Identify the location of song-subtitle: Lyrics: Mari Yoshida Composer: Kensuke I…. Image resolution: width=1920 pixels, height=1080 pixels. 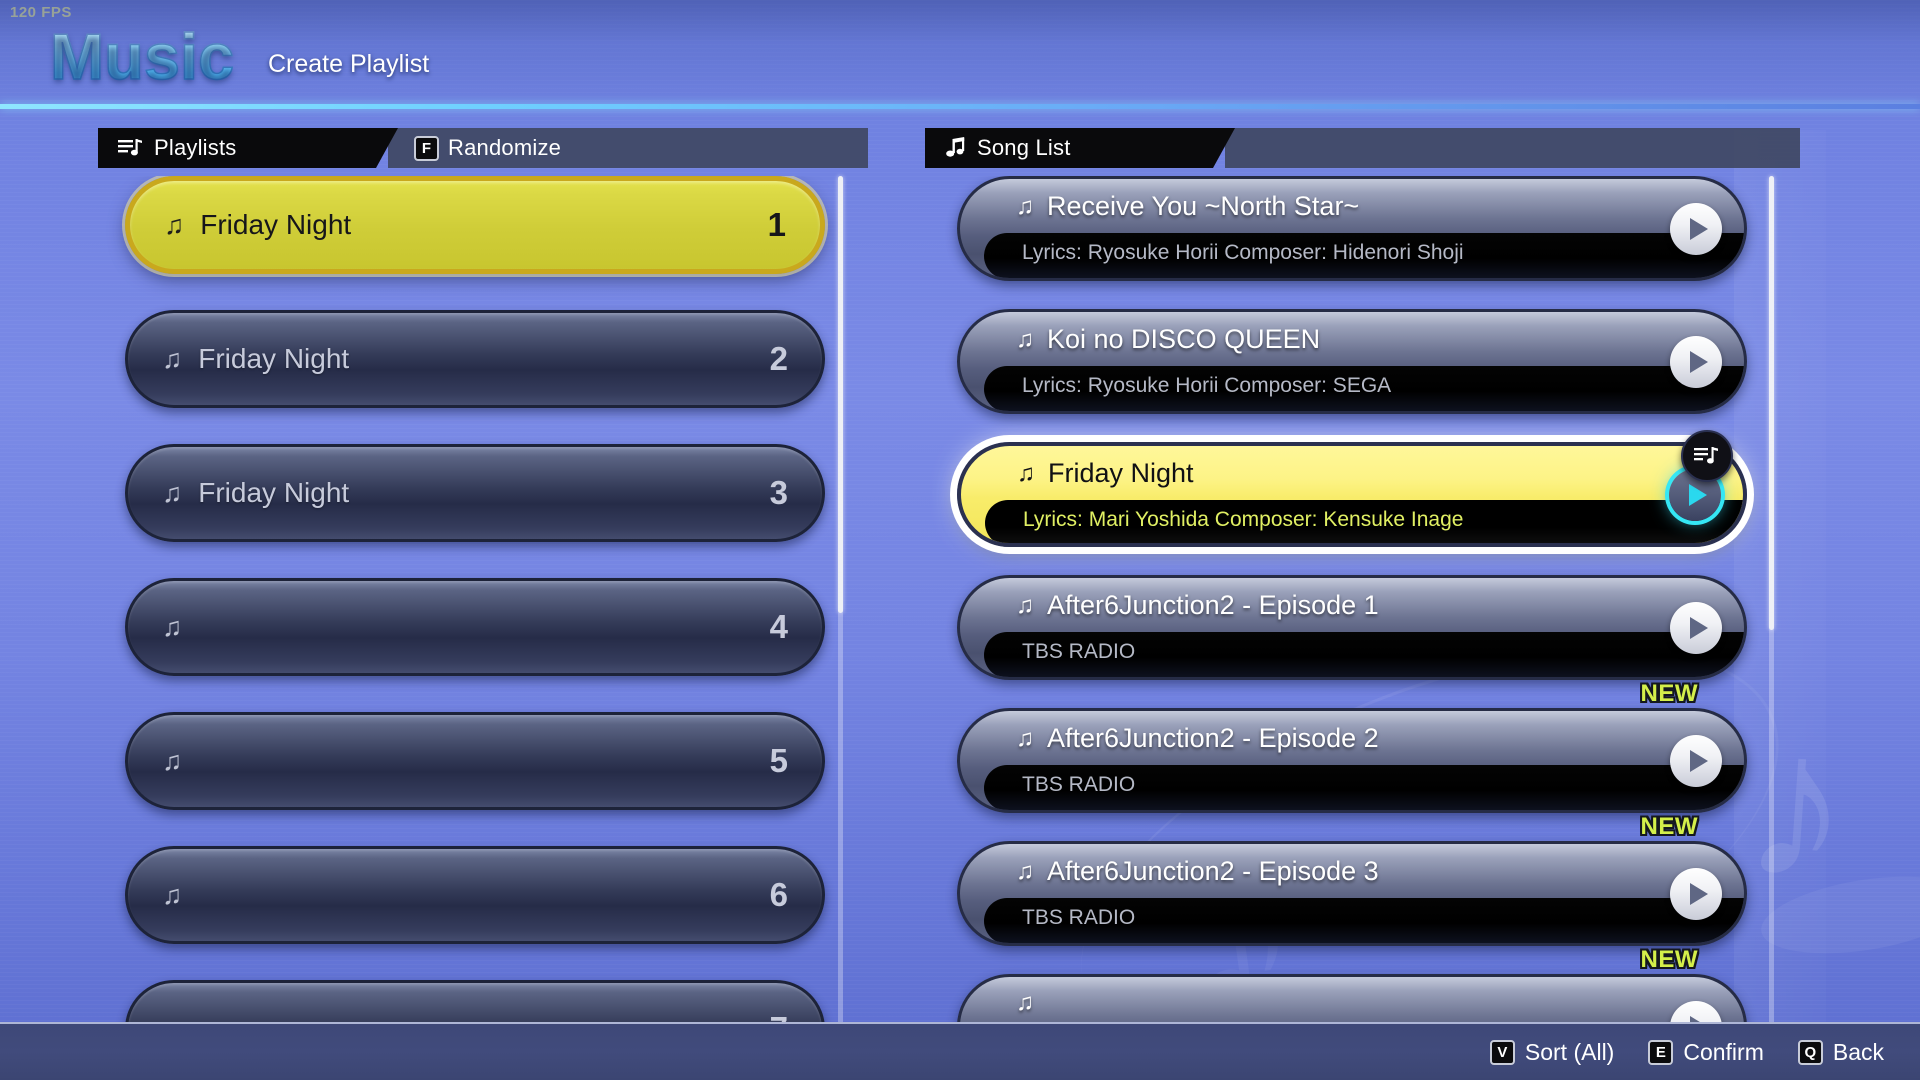
(1243, 519).